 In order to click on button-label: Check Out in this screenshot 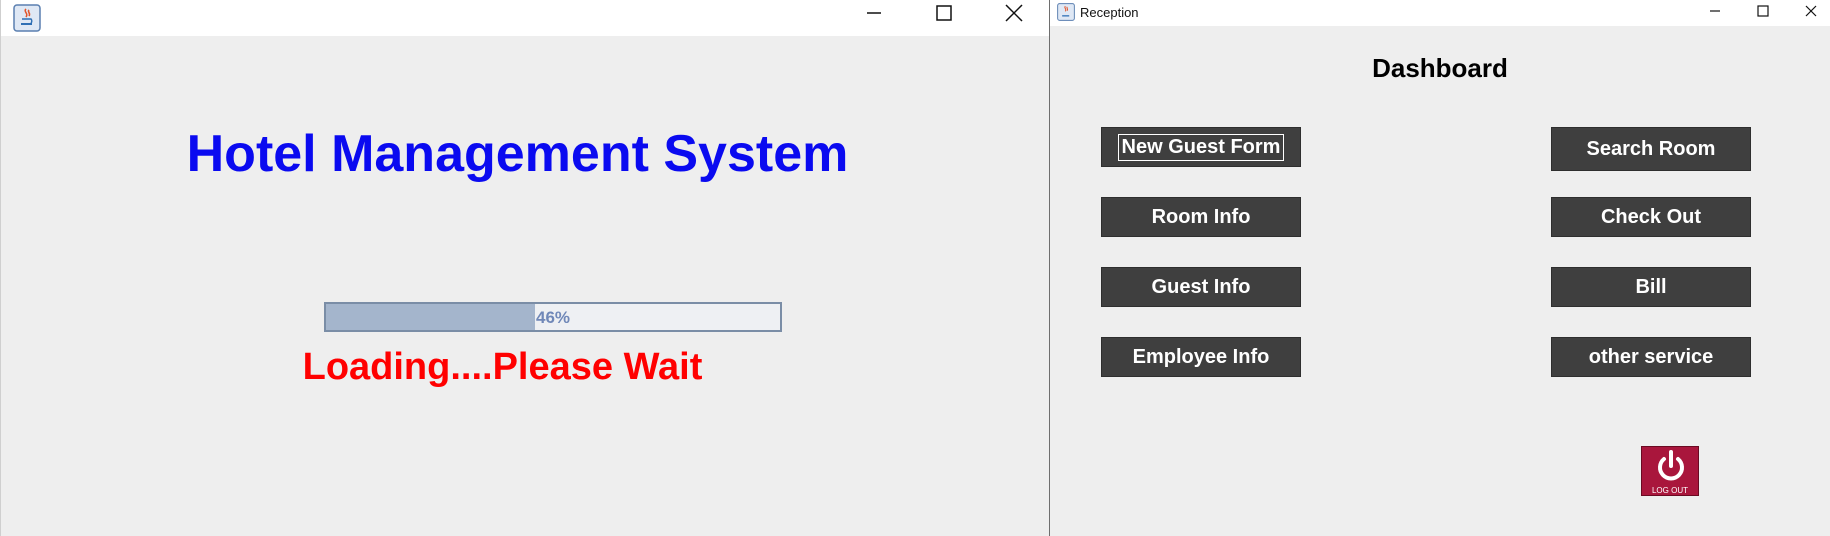, I will do `click(1651, 216)`.